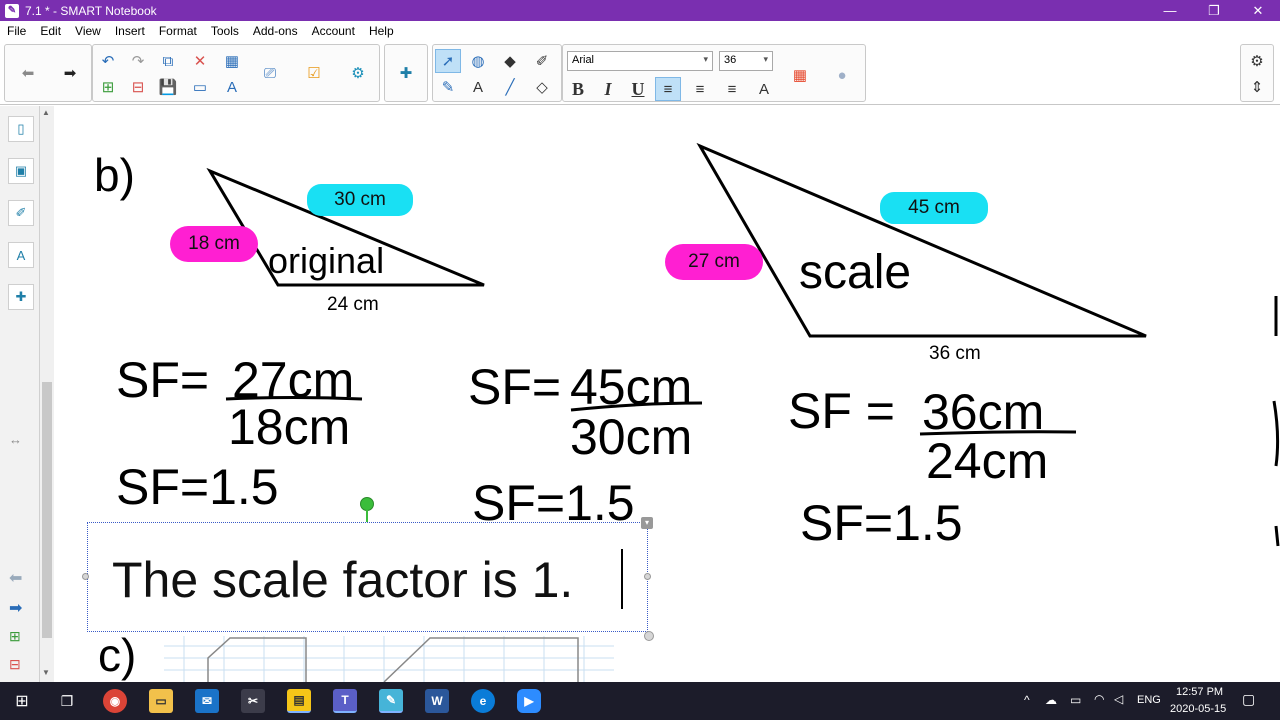 The width and height of the screenshot is (1280, 720). Describe the element at coordinates (50, 31) in the screenshot. I see `menu-edit: Edit` at that location.